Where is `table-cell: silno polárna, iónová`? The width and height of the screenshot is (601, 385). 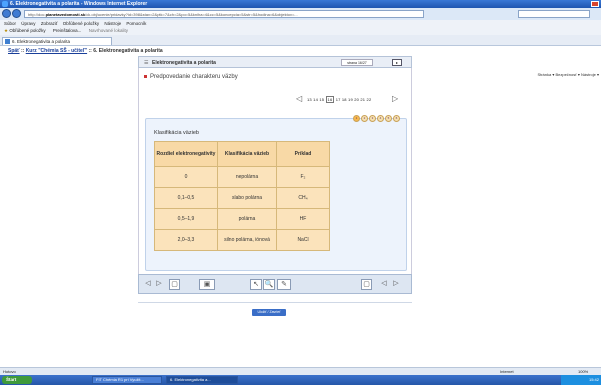
table-cell: silno polárna, iónová is located at coordinates (247, 240).